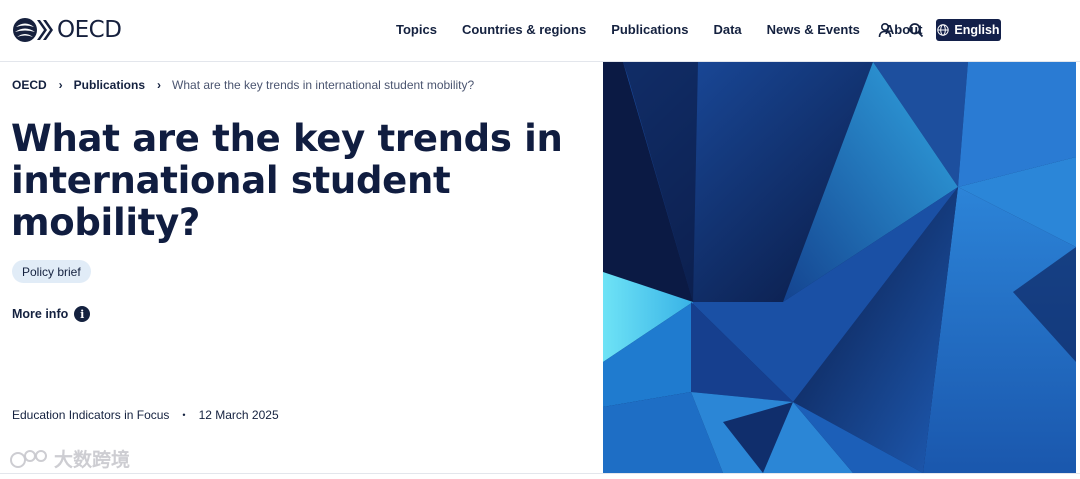  I want to click on bottom-divider, so click(540, 473).